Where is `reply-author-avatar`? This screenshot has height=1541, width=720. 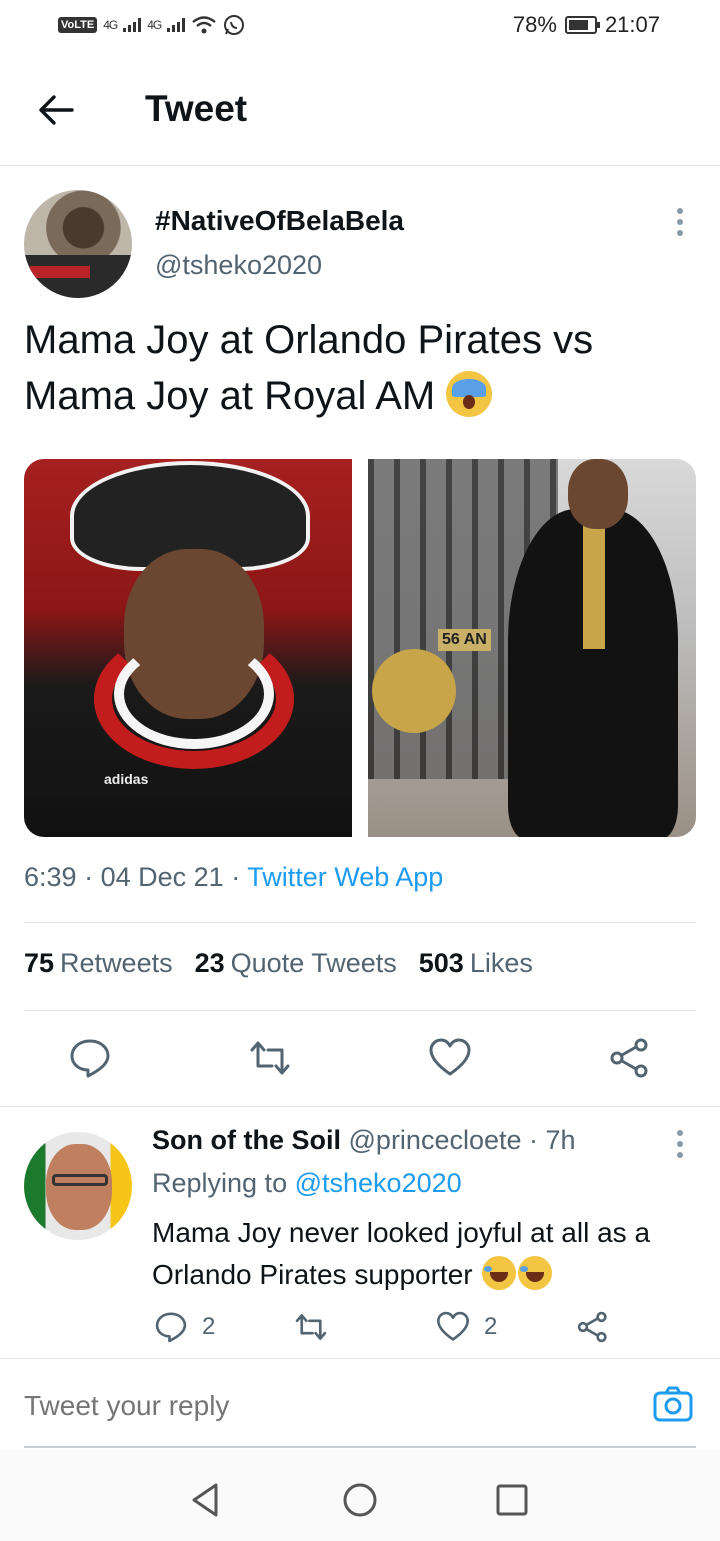 reply-author-avatar is located at coordinates (78, 1186).